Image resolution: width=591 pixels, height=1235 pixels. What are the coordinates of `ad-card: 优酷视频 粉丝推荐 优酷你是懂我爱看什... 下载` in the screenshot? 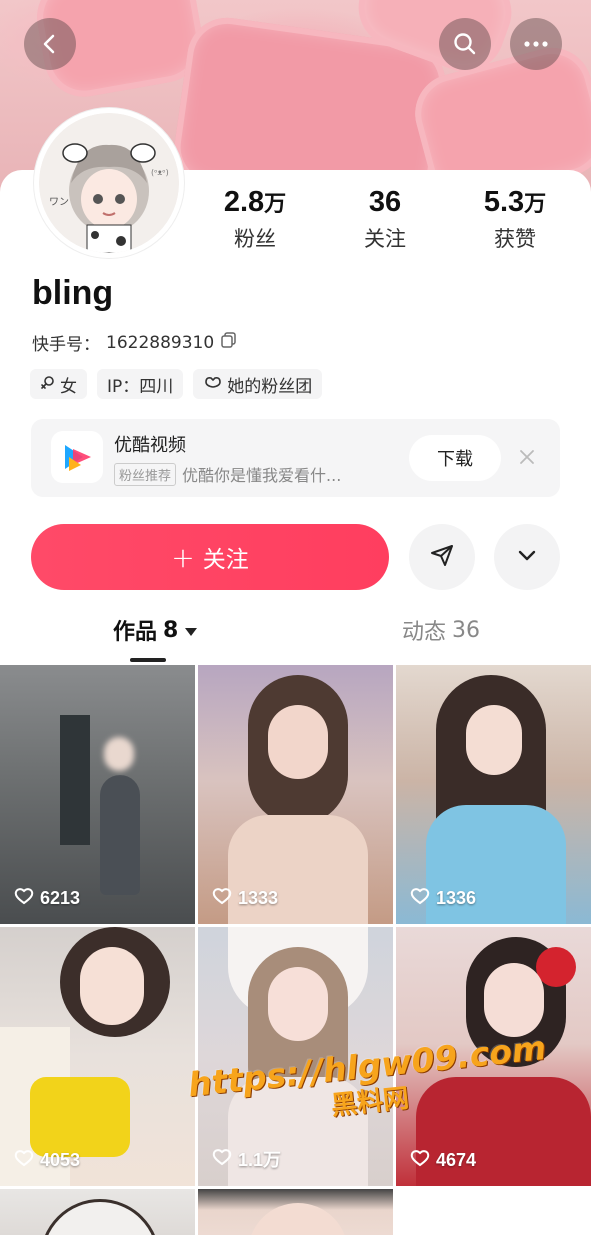 It's located at (295, 458).